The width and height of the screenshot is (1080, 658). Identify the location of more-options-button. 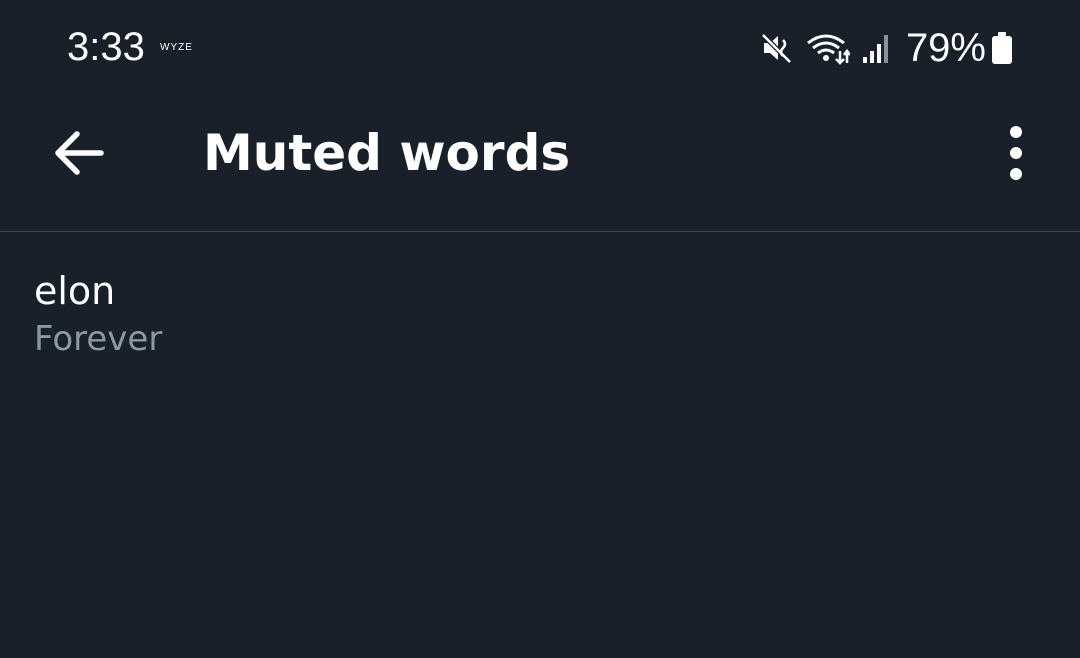
(1016, 153).